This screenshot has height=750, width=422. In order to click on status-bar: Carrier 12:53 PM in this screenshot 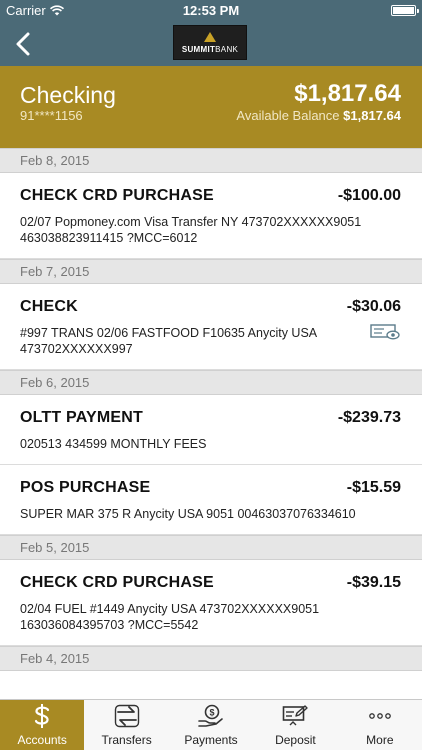, I will do `click(211, 11)`.